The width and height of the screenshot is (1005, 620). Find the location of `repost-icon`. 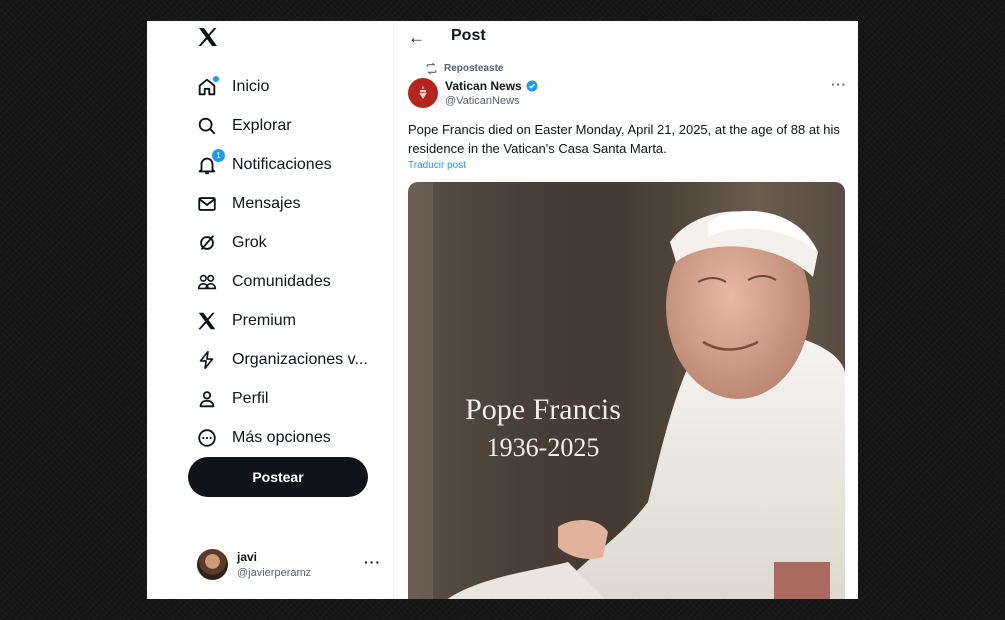

repost-icon is located at coordinates (431, 68).